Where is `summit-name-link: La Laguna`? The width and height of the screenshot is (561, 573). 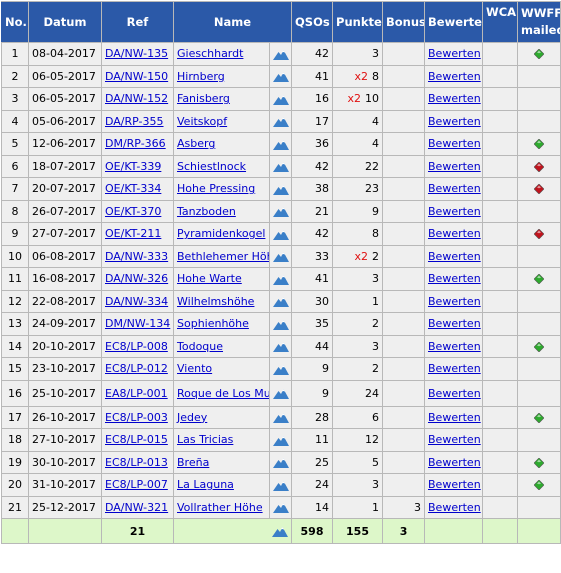 summit-name-link: La Laguna is located at coordinates (205, 484).